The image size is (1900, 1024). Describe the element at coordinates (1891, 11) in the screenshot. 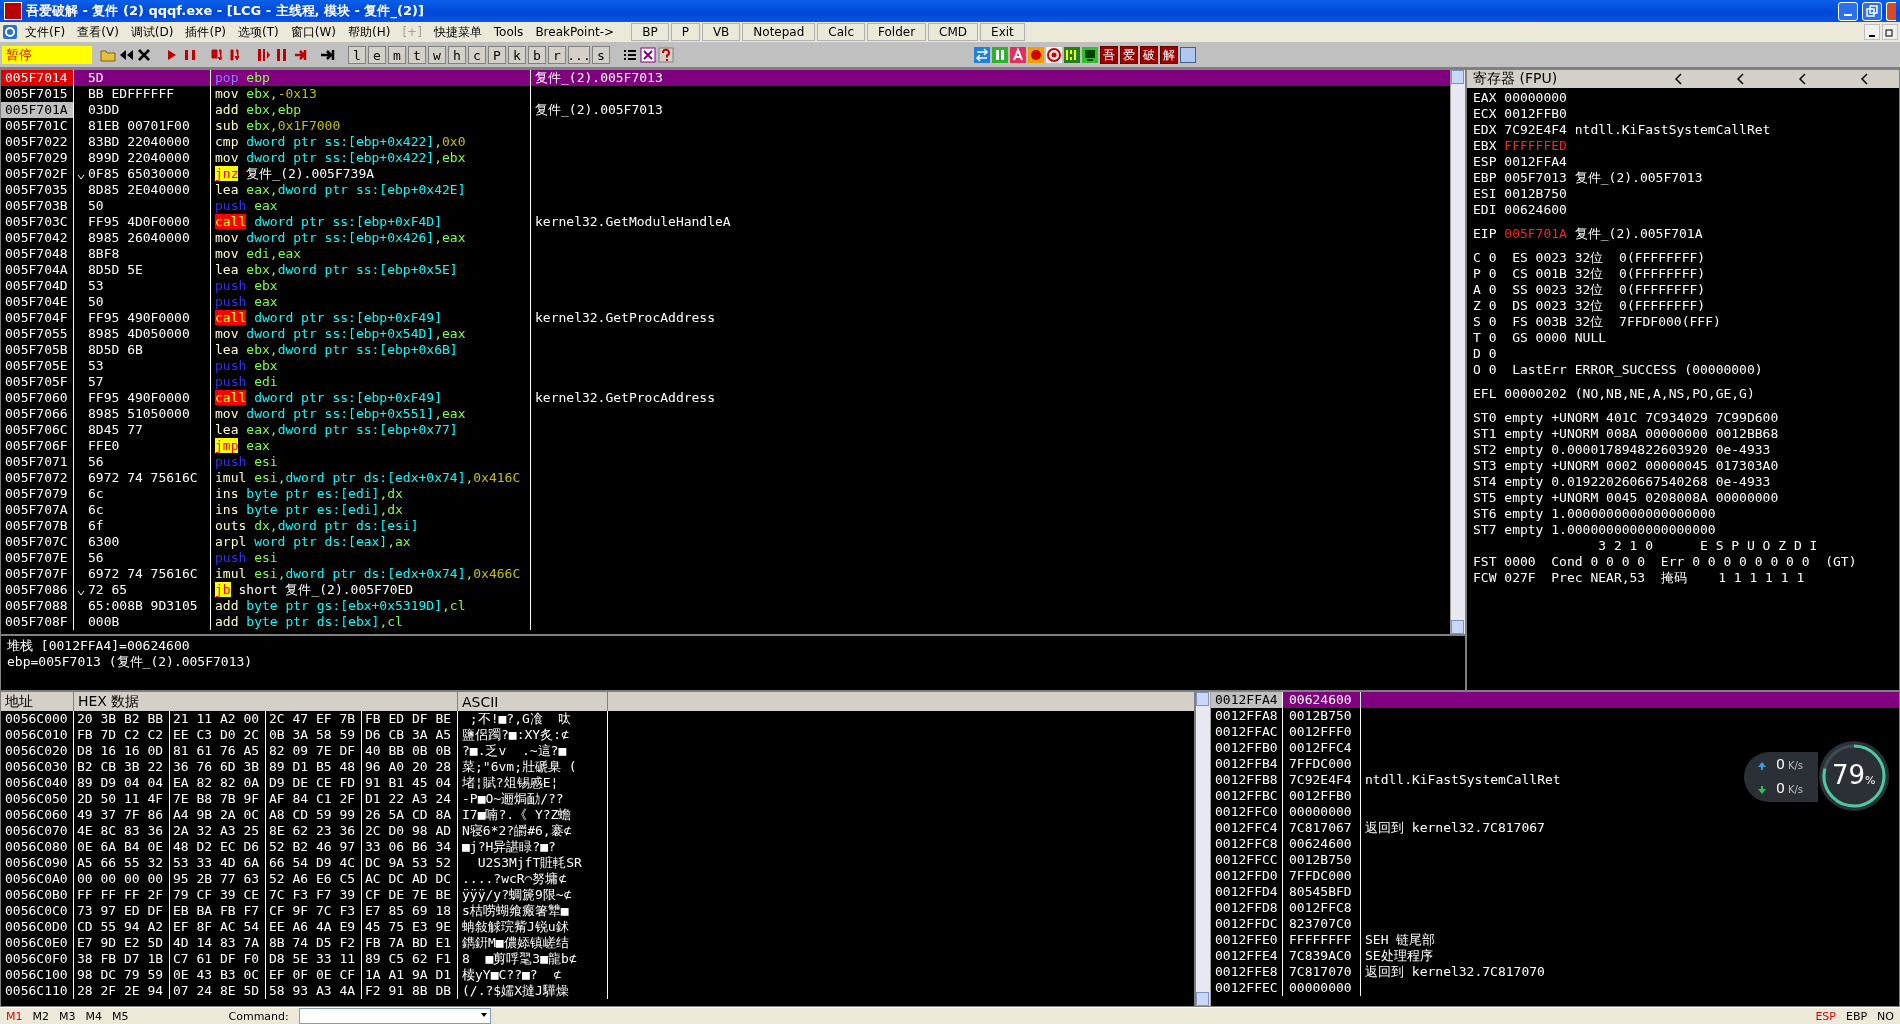

I see `close-button` at that location.